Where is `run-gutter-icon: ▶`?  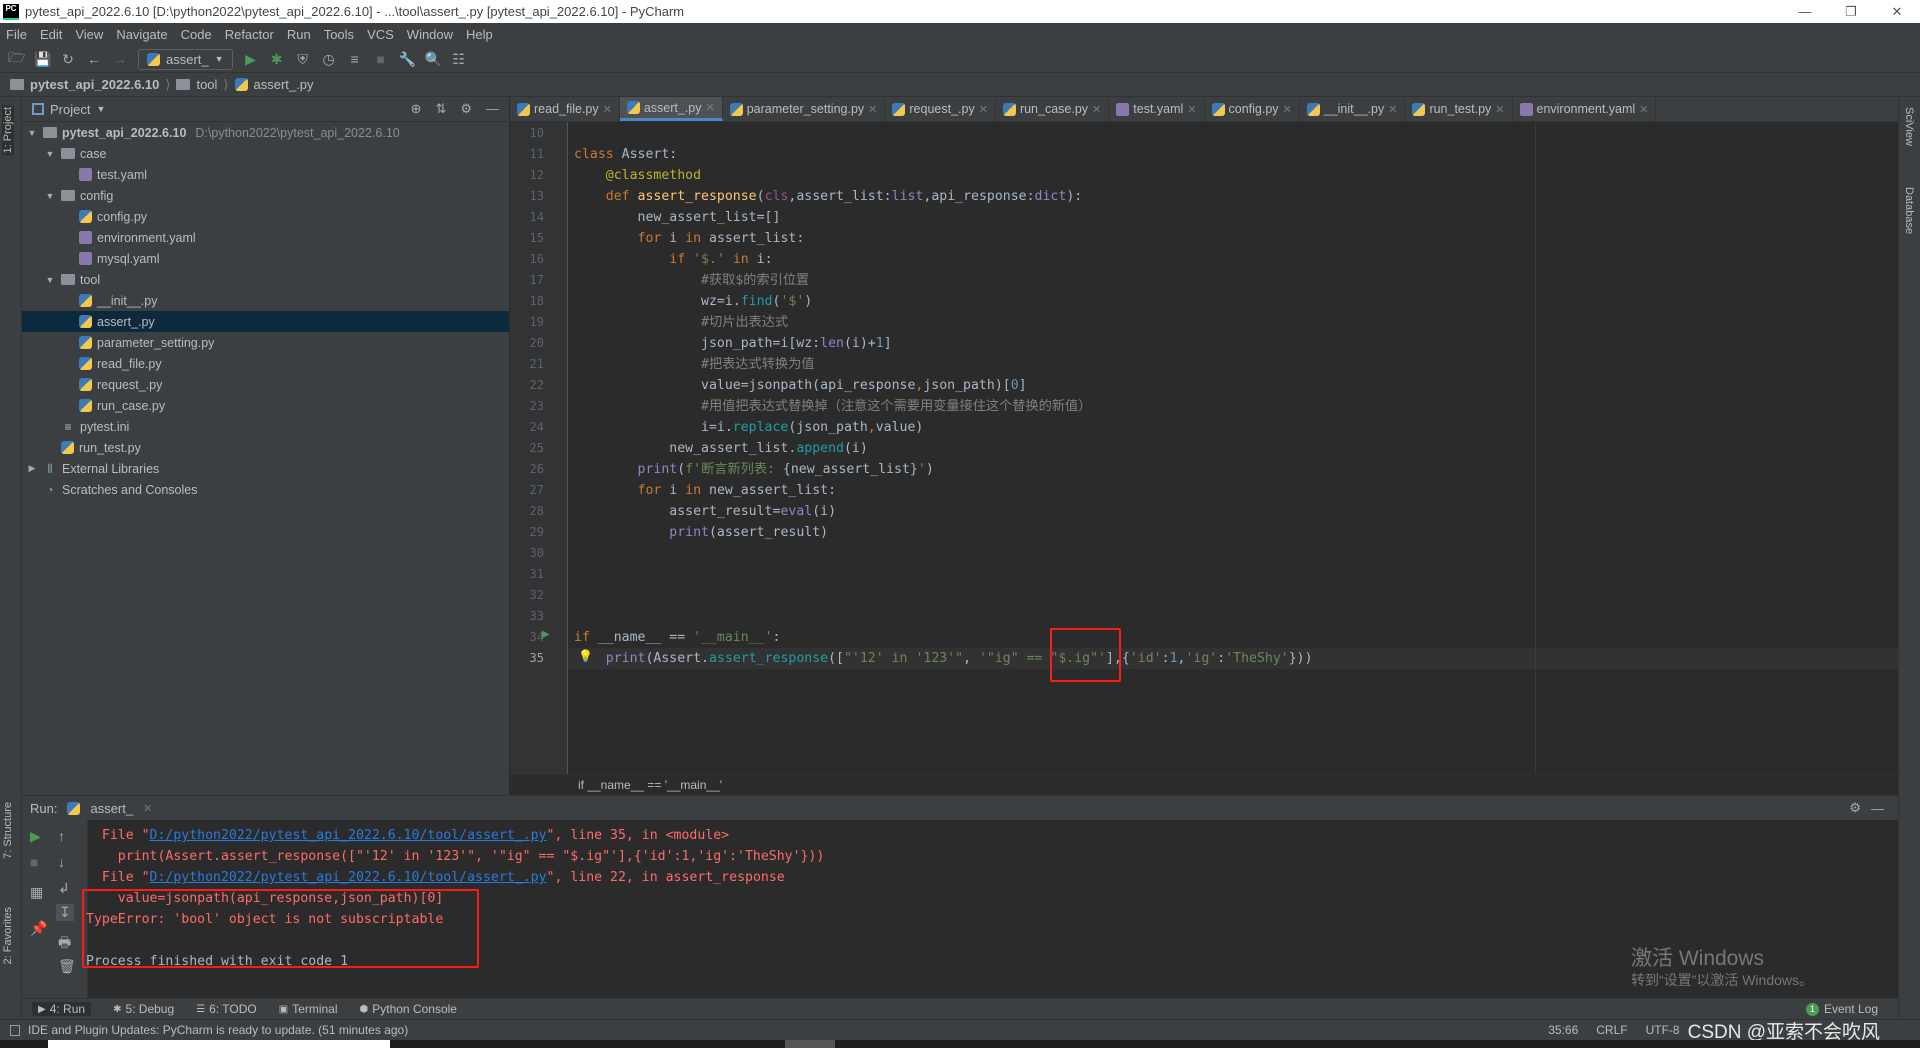 run-gutter-icon: ▶ is located at coordinates (546, 634).